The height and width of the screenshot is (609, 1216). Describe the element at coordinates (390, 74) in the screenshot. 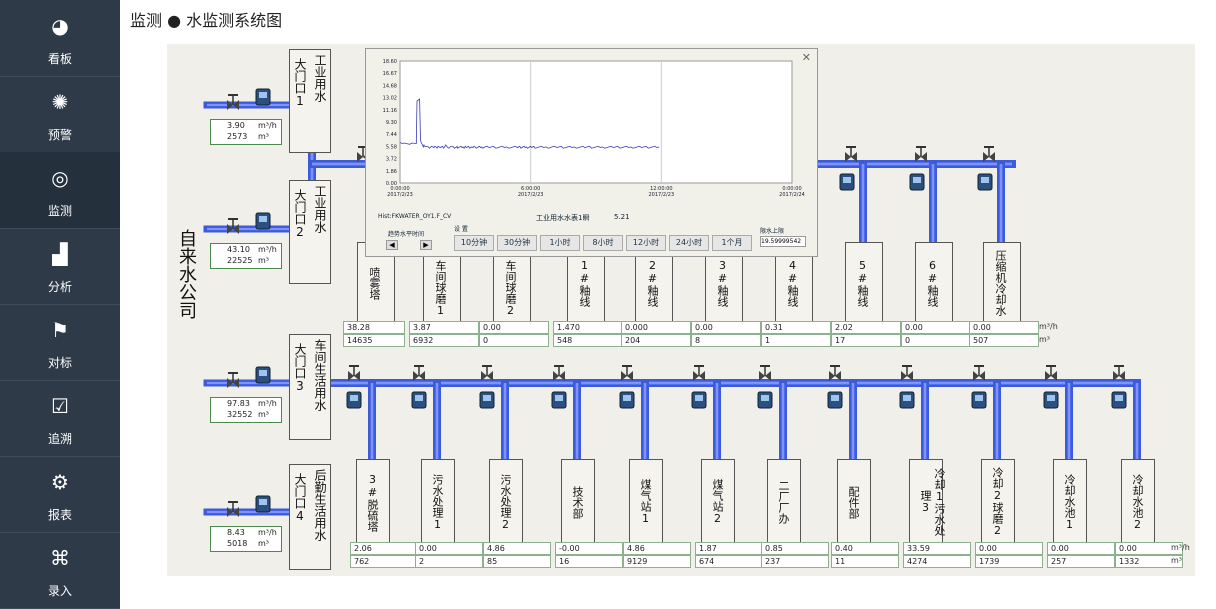

I see `y-tick-label: 16.67` at that location.